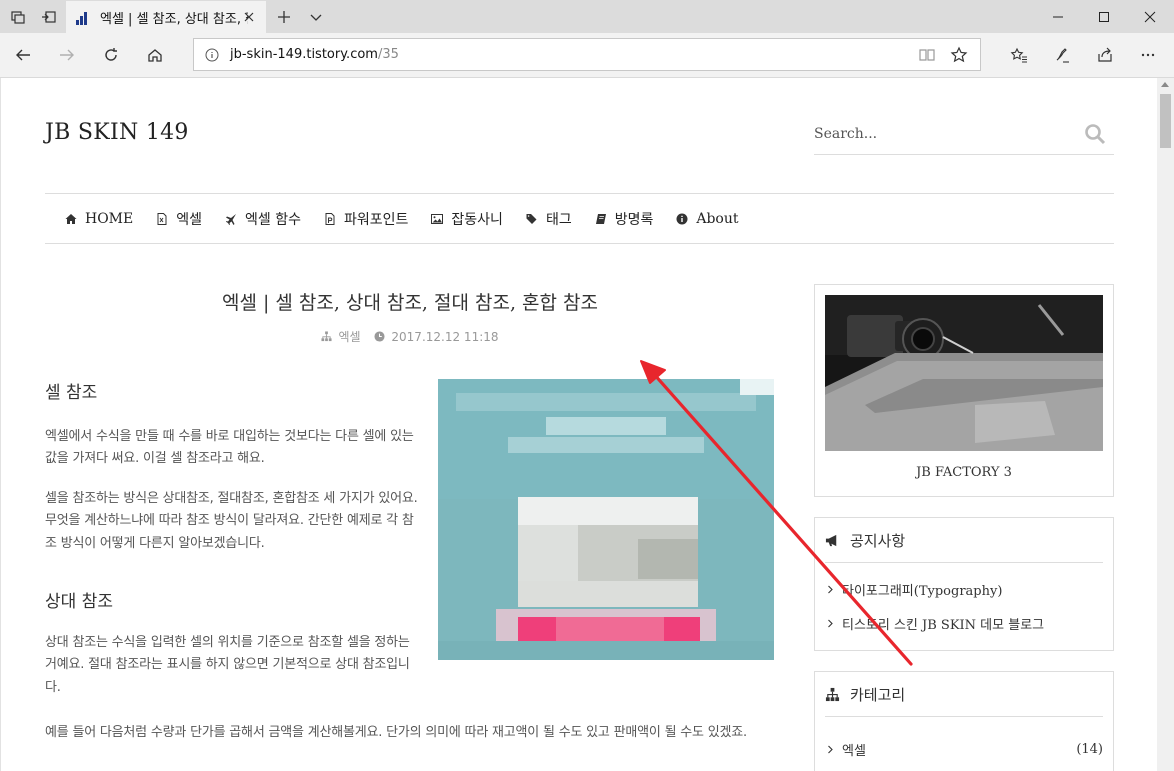  Describe the element at coordinates (1165, 424) in the screenshot. I see `vertical-scrollbar` at that location.